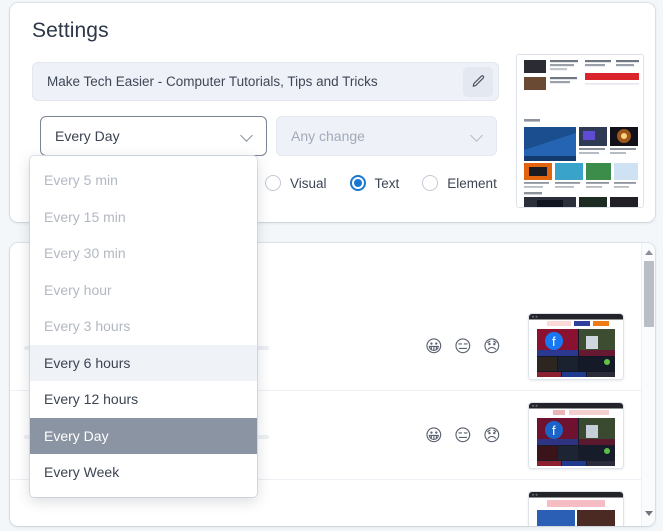 The width and height of the screenshot is (663, 531). What do you see at coordinates (478, 81) in the screenshot?
I see `pencil-icon` at bounding box center [478, 81].